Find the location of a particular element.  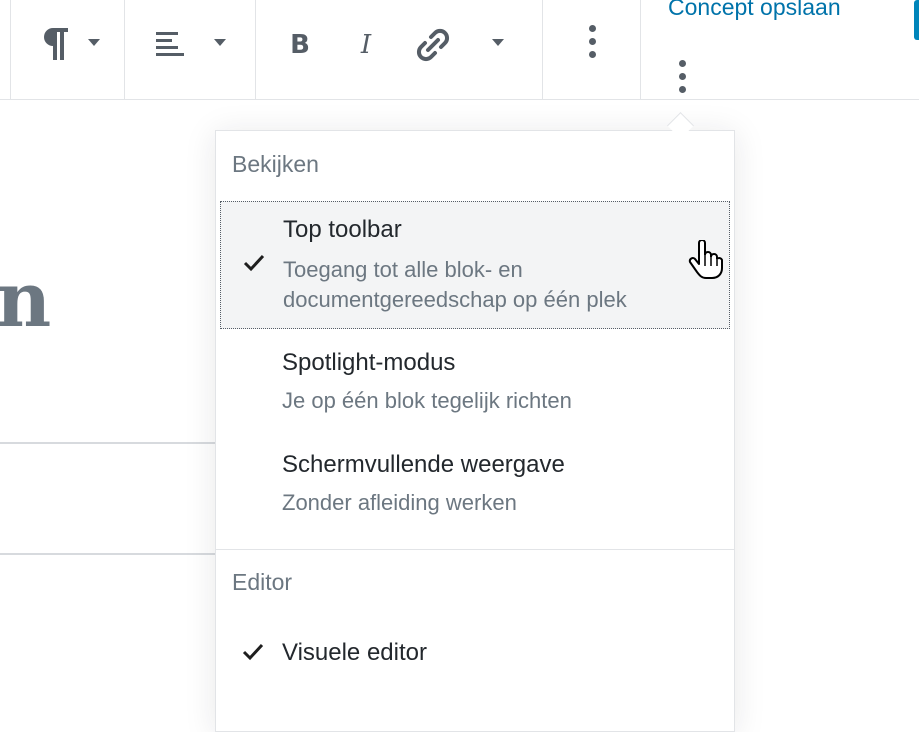

menu-item-label: Schermvullende weergave is located at coordinates (423, 464).